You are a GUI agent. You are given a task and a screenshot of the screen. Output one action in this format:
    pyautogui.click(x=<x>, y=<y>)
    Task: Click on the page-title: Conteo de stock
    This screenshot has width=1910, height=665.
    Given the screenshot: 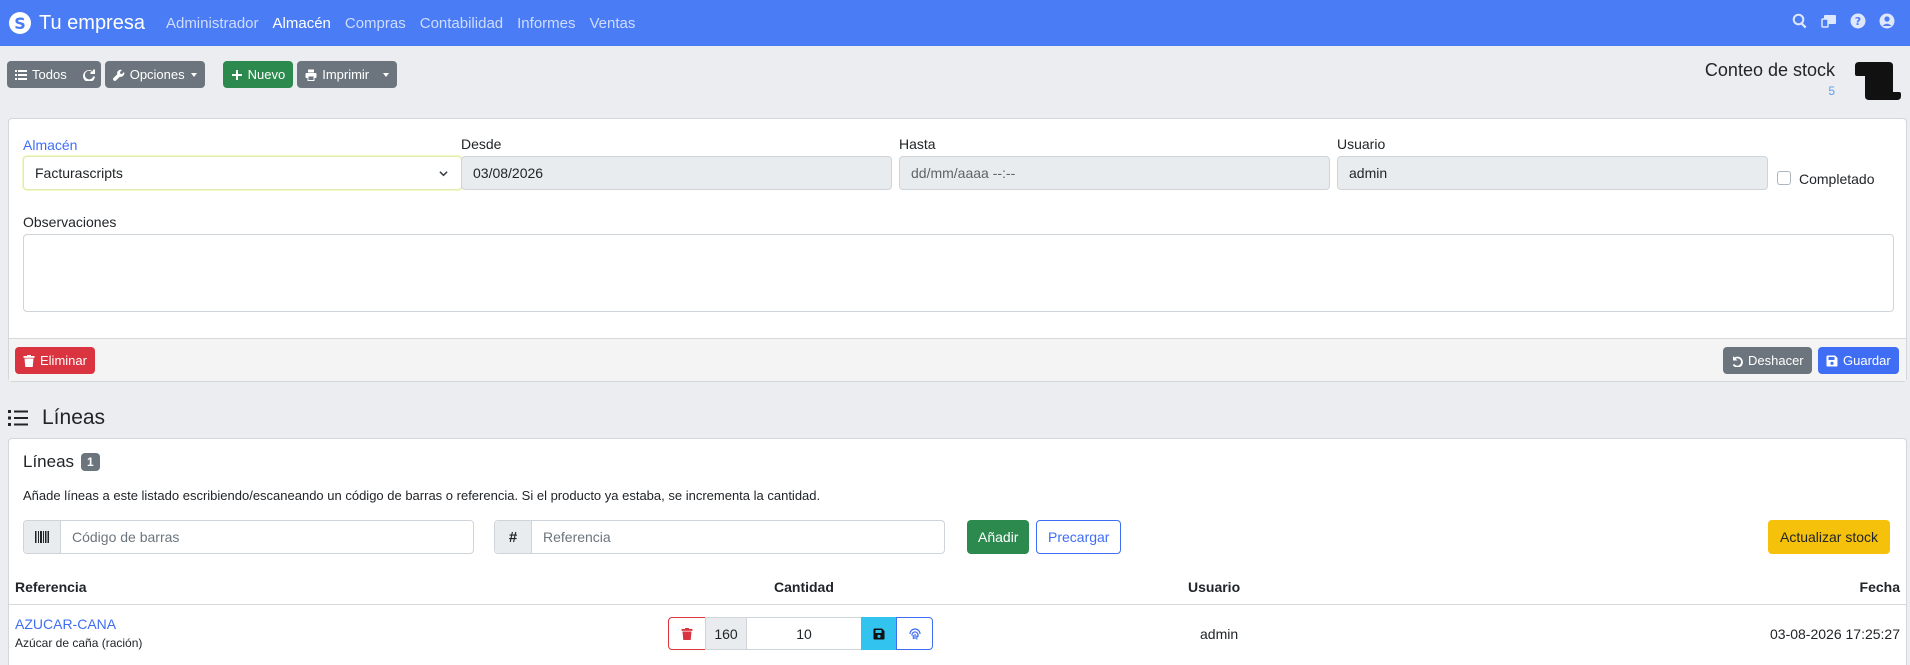 What is the action you would take?
    pyautogui.click(x=1769, y=70)
    